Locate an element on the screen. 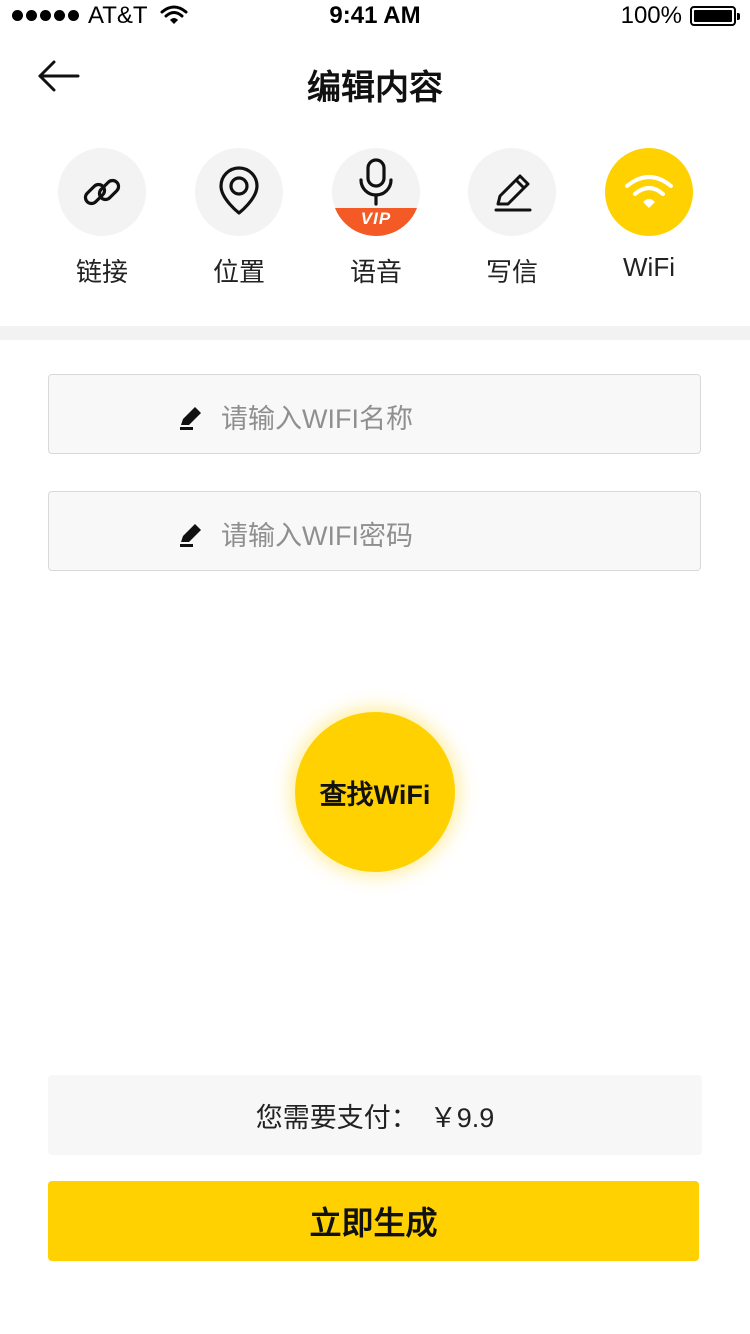 The image size is (750, 1334). payment-amount: ￥9.9 is located at coordinates (462, 1117).